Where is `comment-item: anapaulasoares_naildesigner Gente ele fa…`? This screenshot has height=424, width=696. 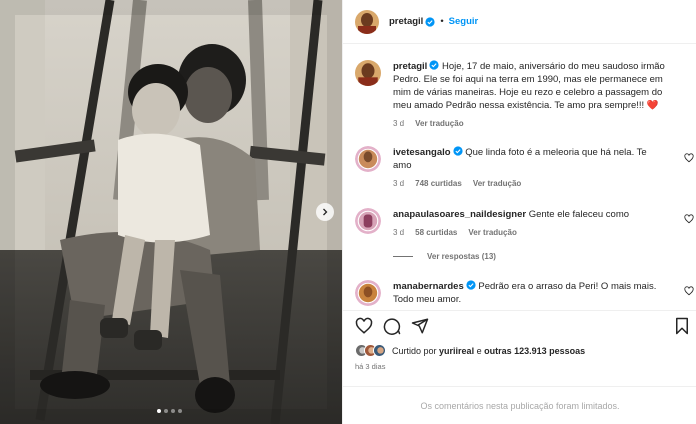
comment-item: anapaulasoares_naildesigner Gente ele fa… is located at coordinates (520, 223).